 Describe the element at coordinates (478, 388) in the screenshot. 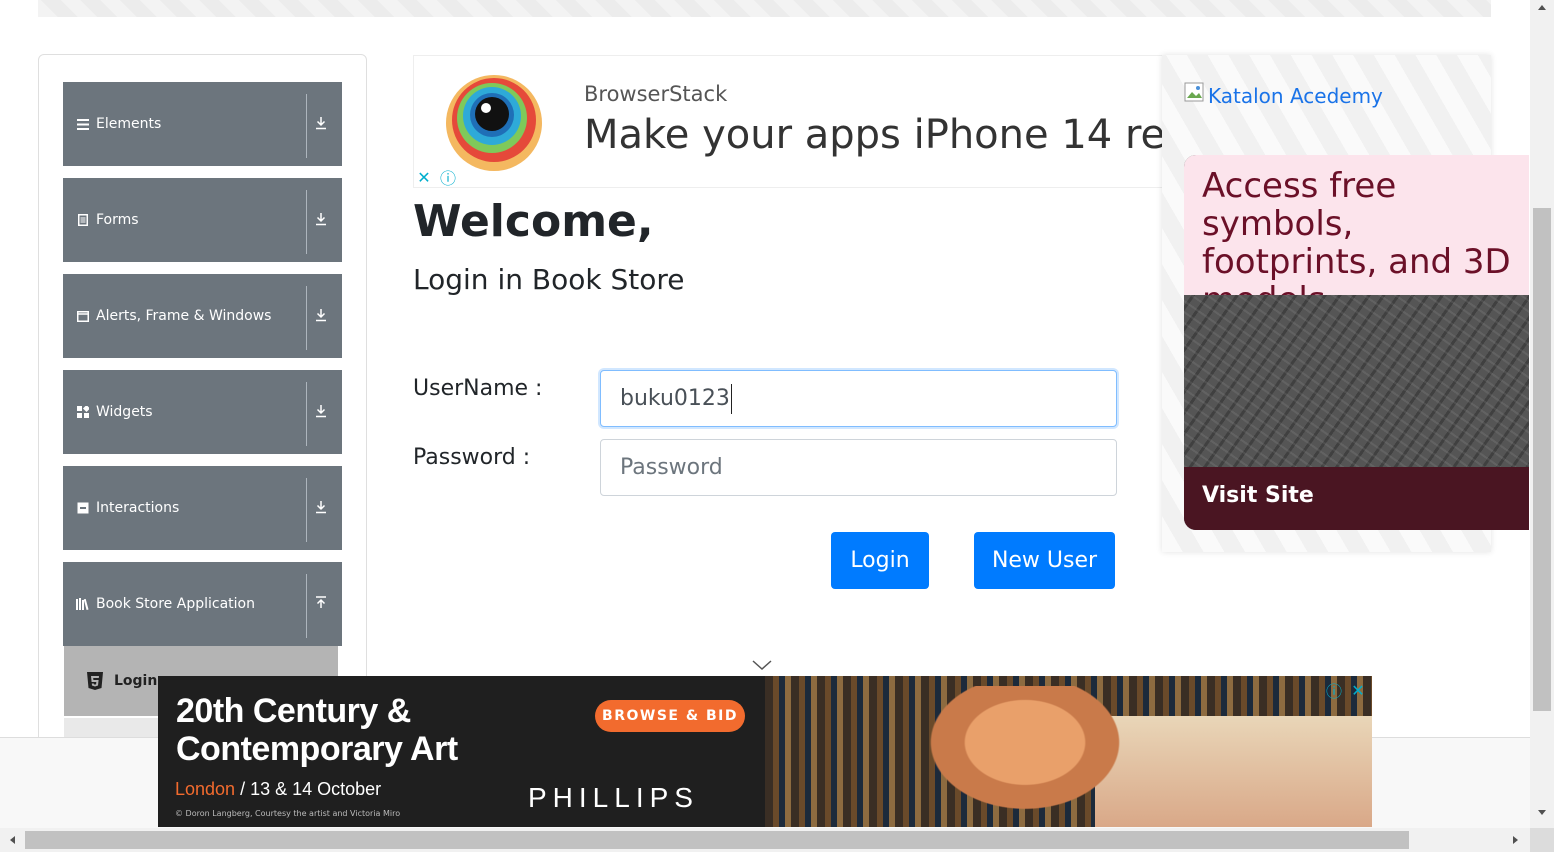

I see `username-label: UserName :` at that location.